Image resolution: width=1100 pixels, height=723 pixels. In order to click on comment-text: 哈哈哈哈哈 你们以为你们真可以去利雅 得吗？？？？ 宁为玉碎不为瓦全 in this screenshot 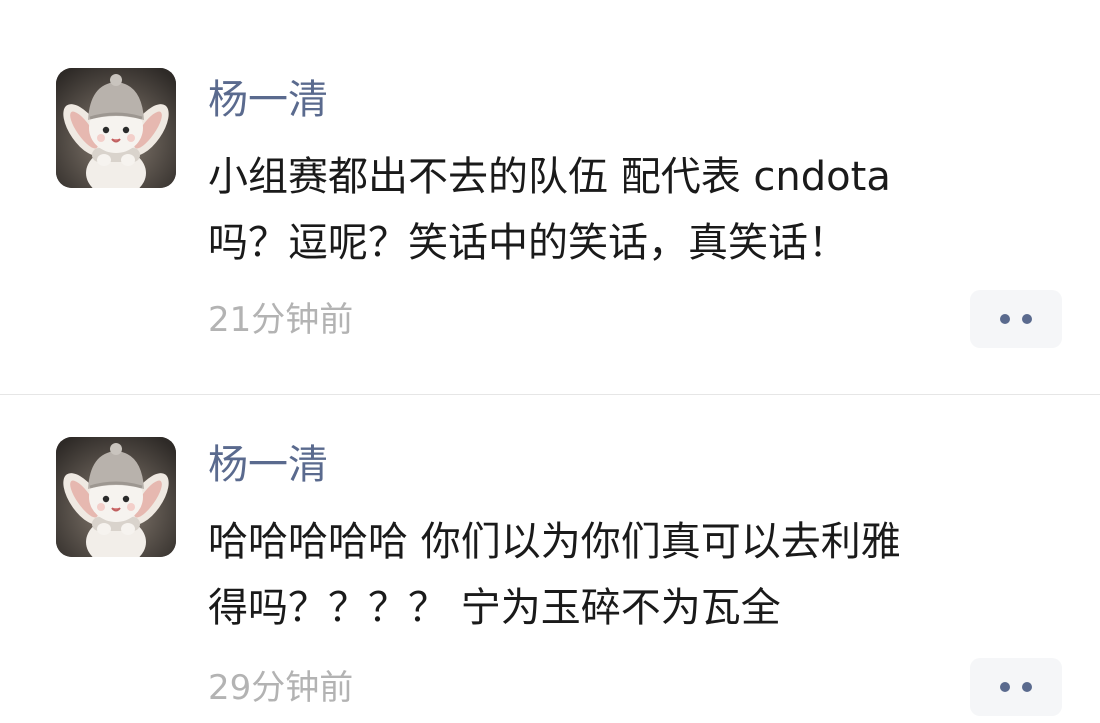, I will do `click(633, 575)`.